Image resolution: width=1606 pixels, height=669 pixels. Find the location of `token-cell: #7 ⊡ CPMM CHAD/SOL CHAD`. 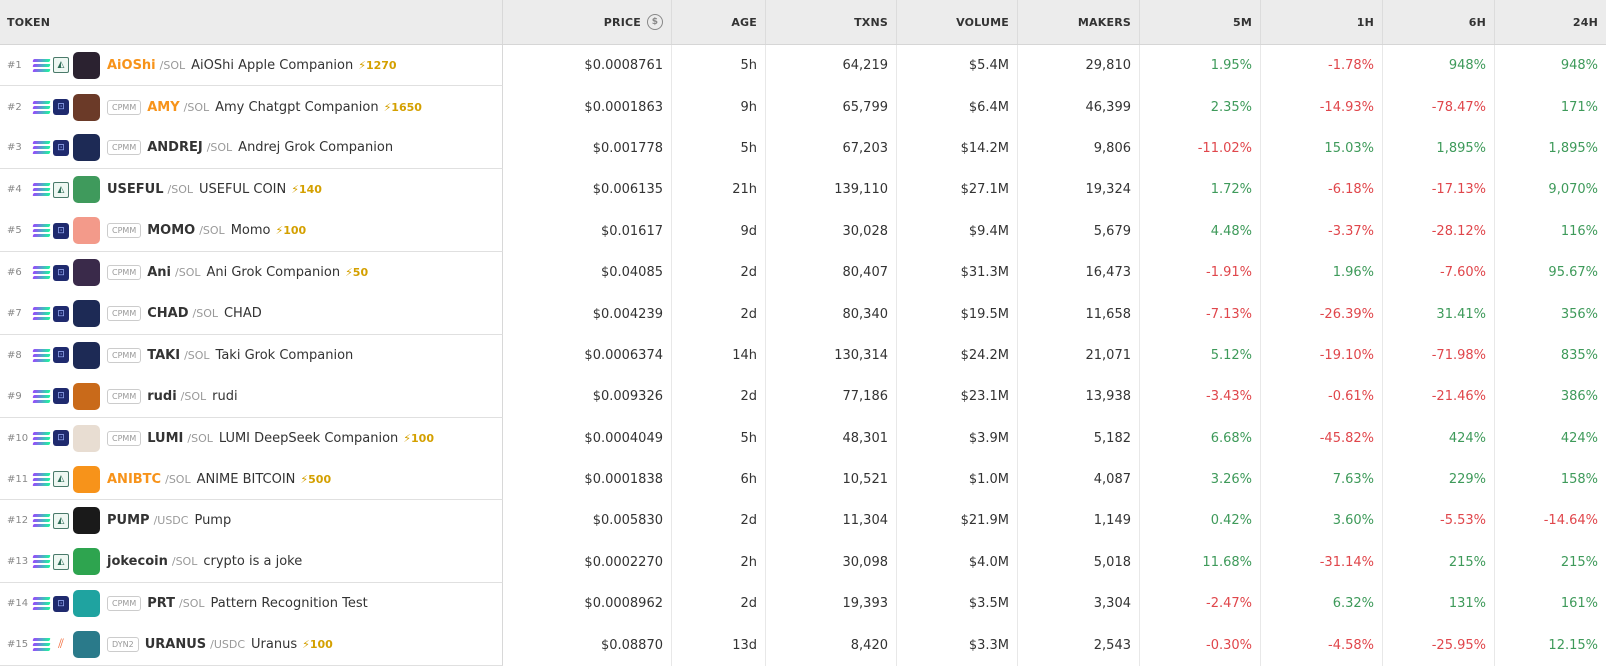

token-cell: #7 ⊡ CPMM CHAD/SOL CHAD is located at coordinates (251, 314).